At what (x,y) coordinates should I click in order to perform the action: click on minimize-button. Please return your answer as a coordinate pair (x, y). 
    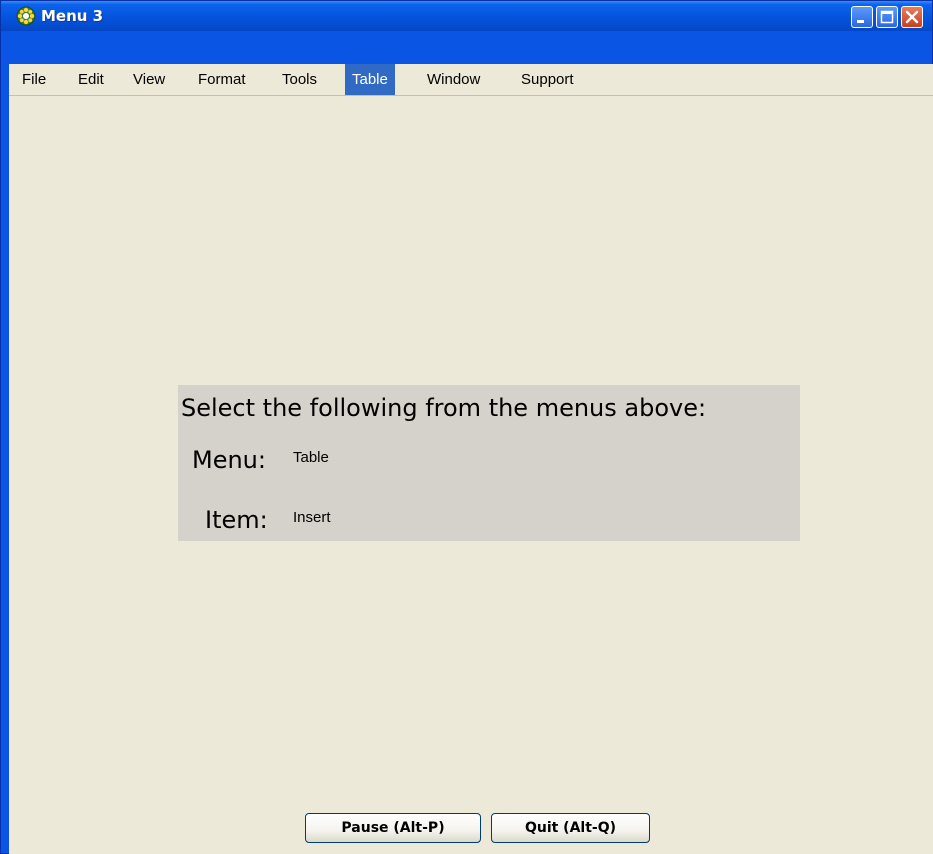
    Looking at the image, I should click on (862, 17).